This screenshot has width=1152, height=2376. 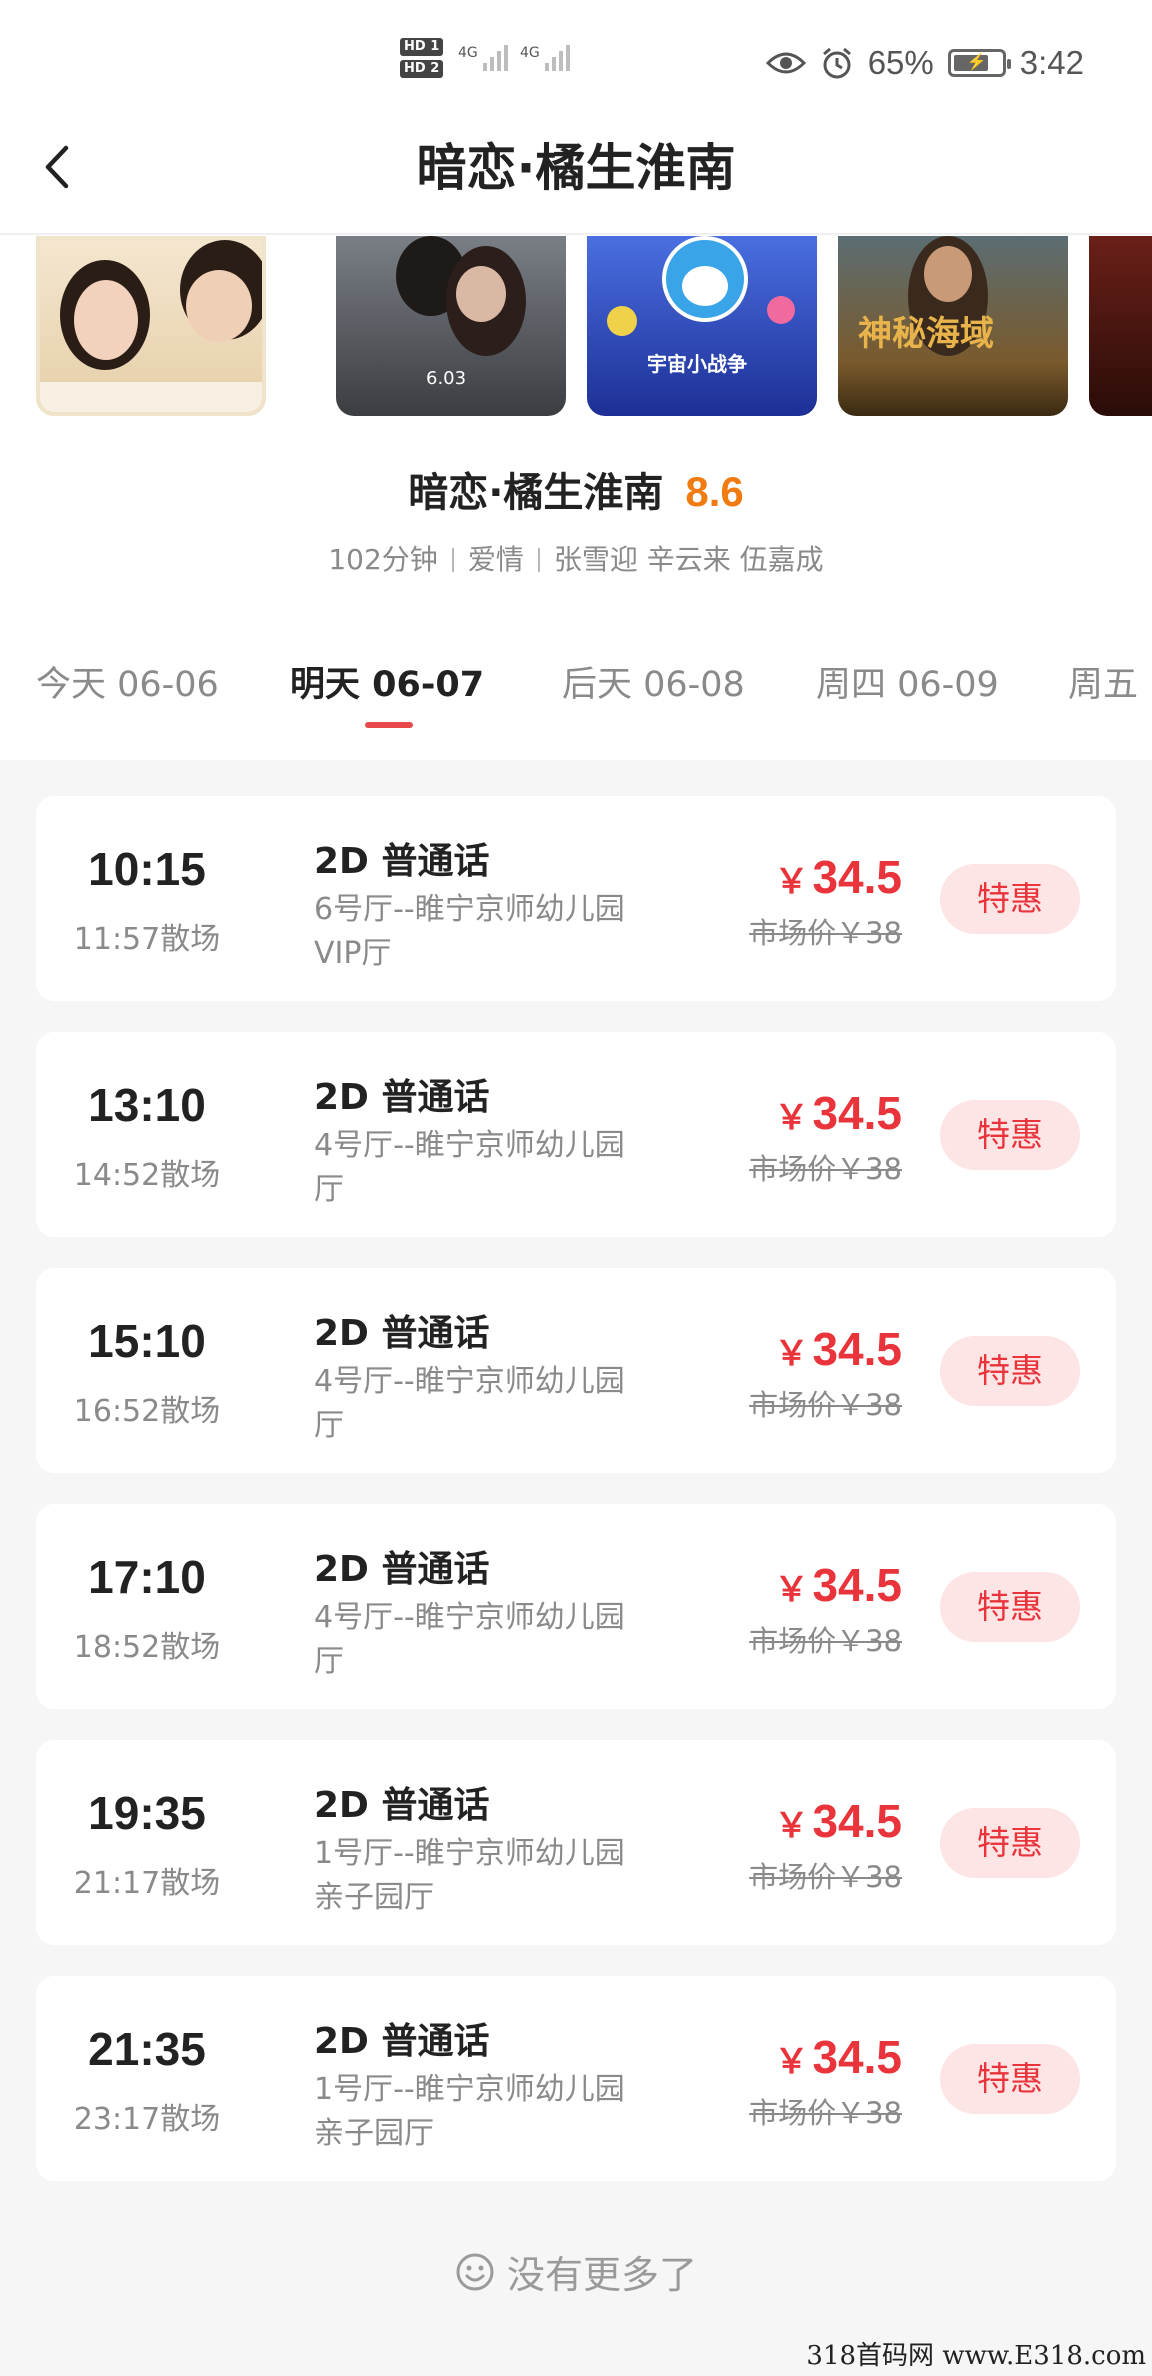 What do you see at coordinates (697, 364) in the screenshot?
I see `poster-text: 宇宙小战争` at bounding box center [697, 364].